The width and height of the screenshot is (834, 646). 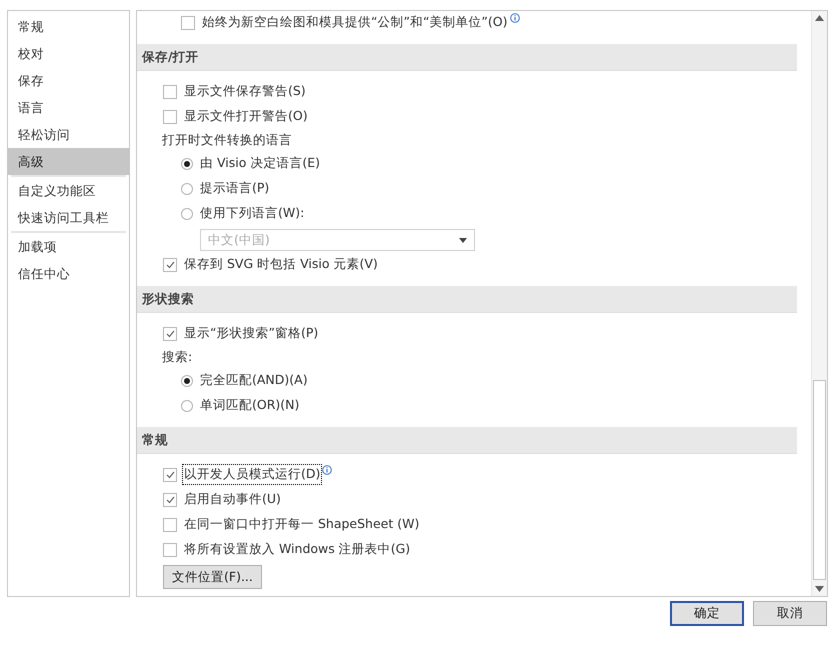 What do you see at coordinates (254, 380) in the screenshot?
I see `radio-label: 完全匹配(AND)(A)` at bounding box center [254, 380].